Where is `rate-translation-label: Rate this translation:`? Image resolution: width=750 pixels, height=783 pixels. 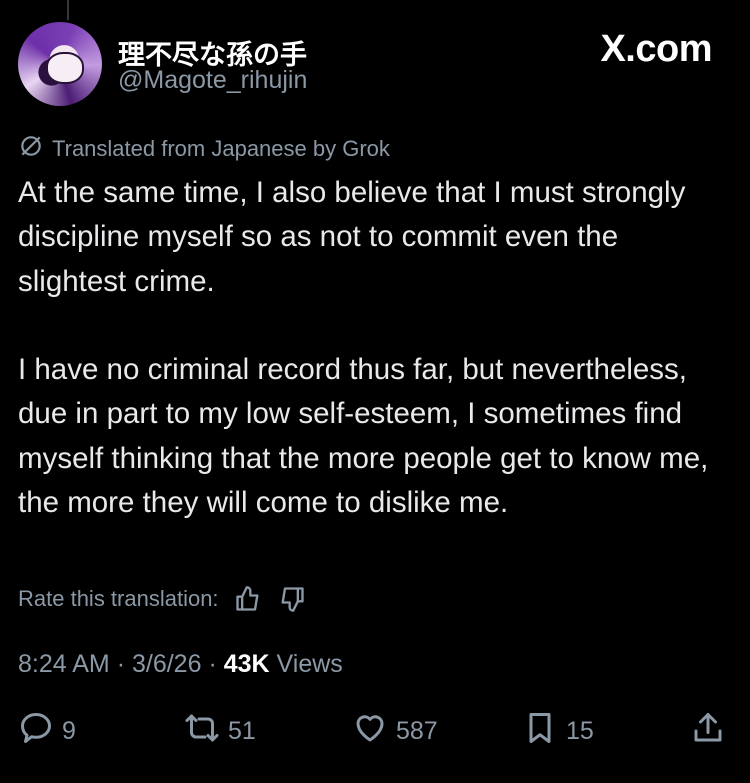 rate-translation-label: Rate this translation: is located at coordinates (118, 598).